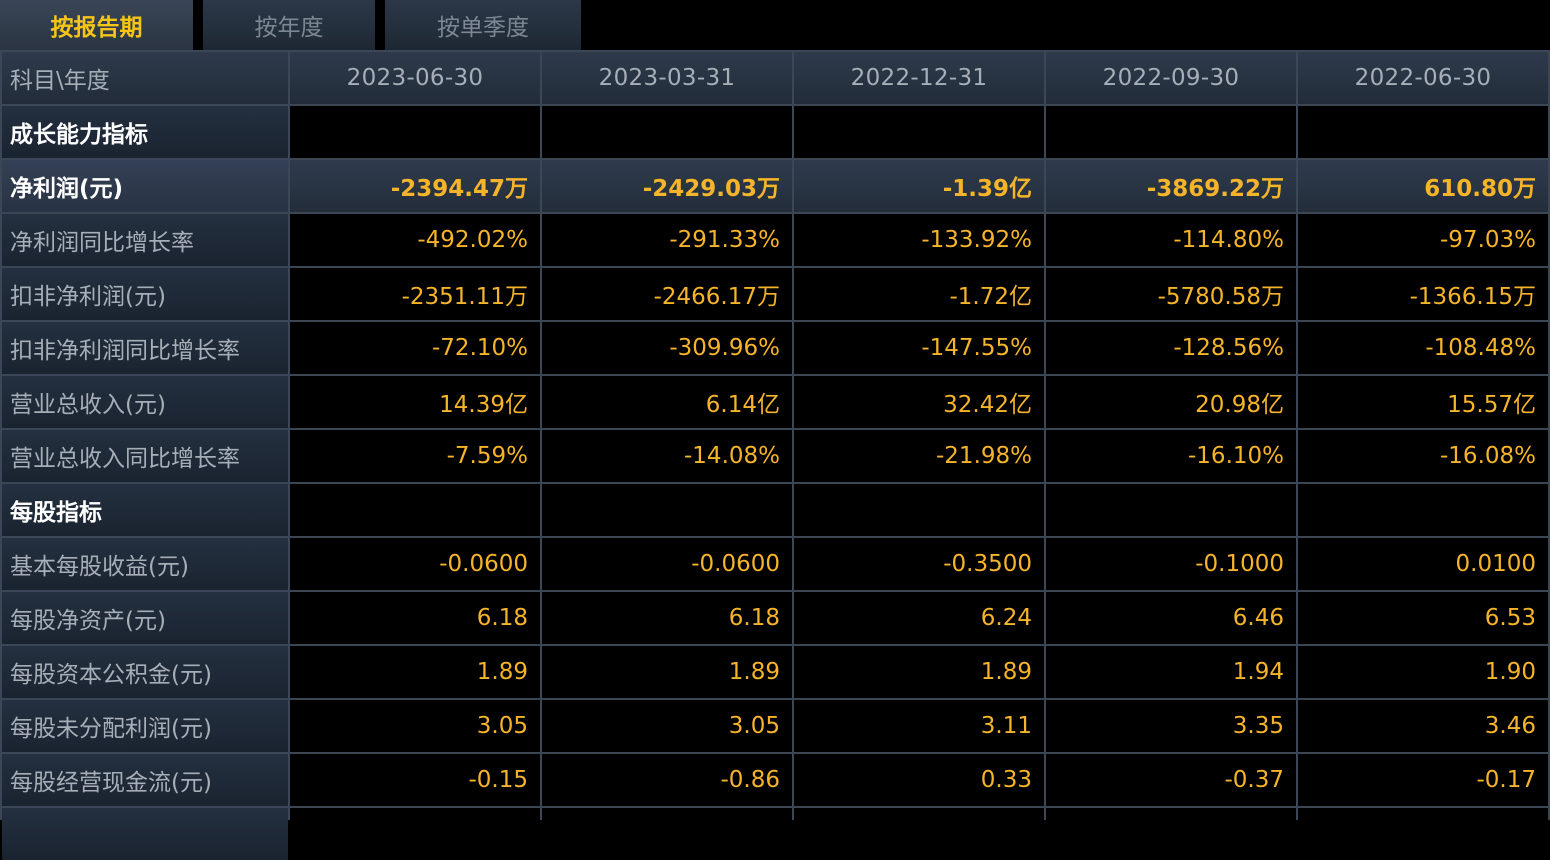 This screenshot has width=1550, height=860. Describe the element at coordinates (1171, 78) in the screenshot. I see `period-header: 2022-09-30` at that location.